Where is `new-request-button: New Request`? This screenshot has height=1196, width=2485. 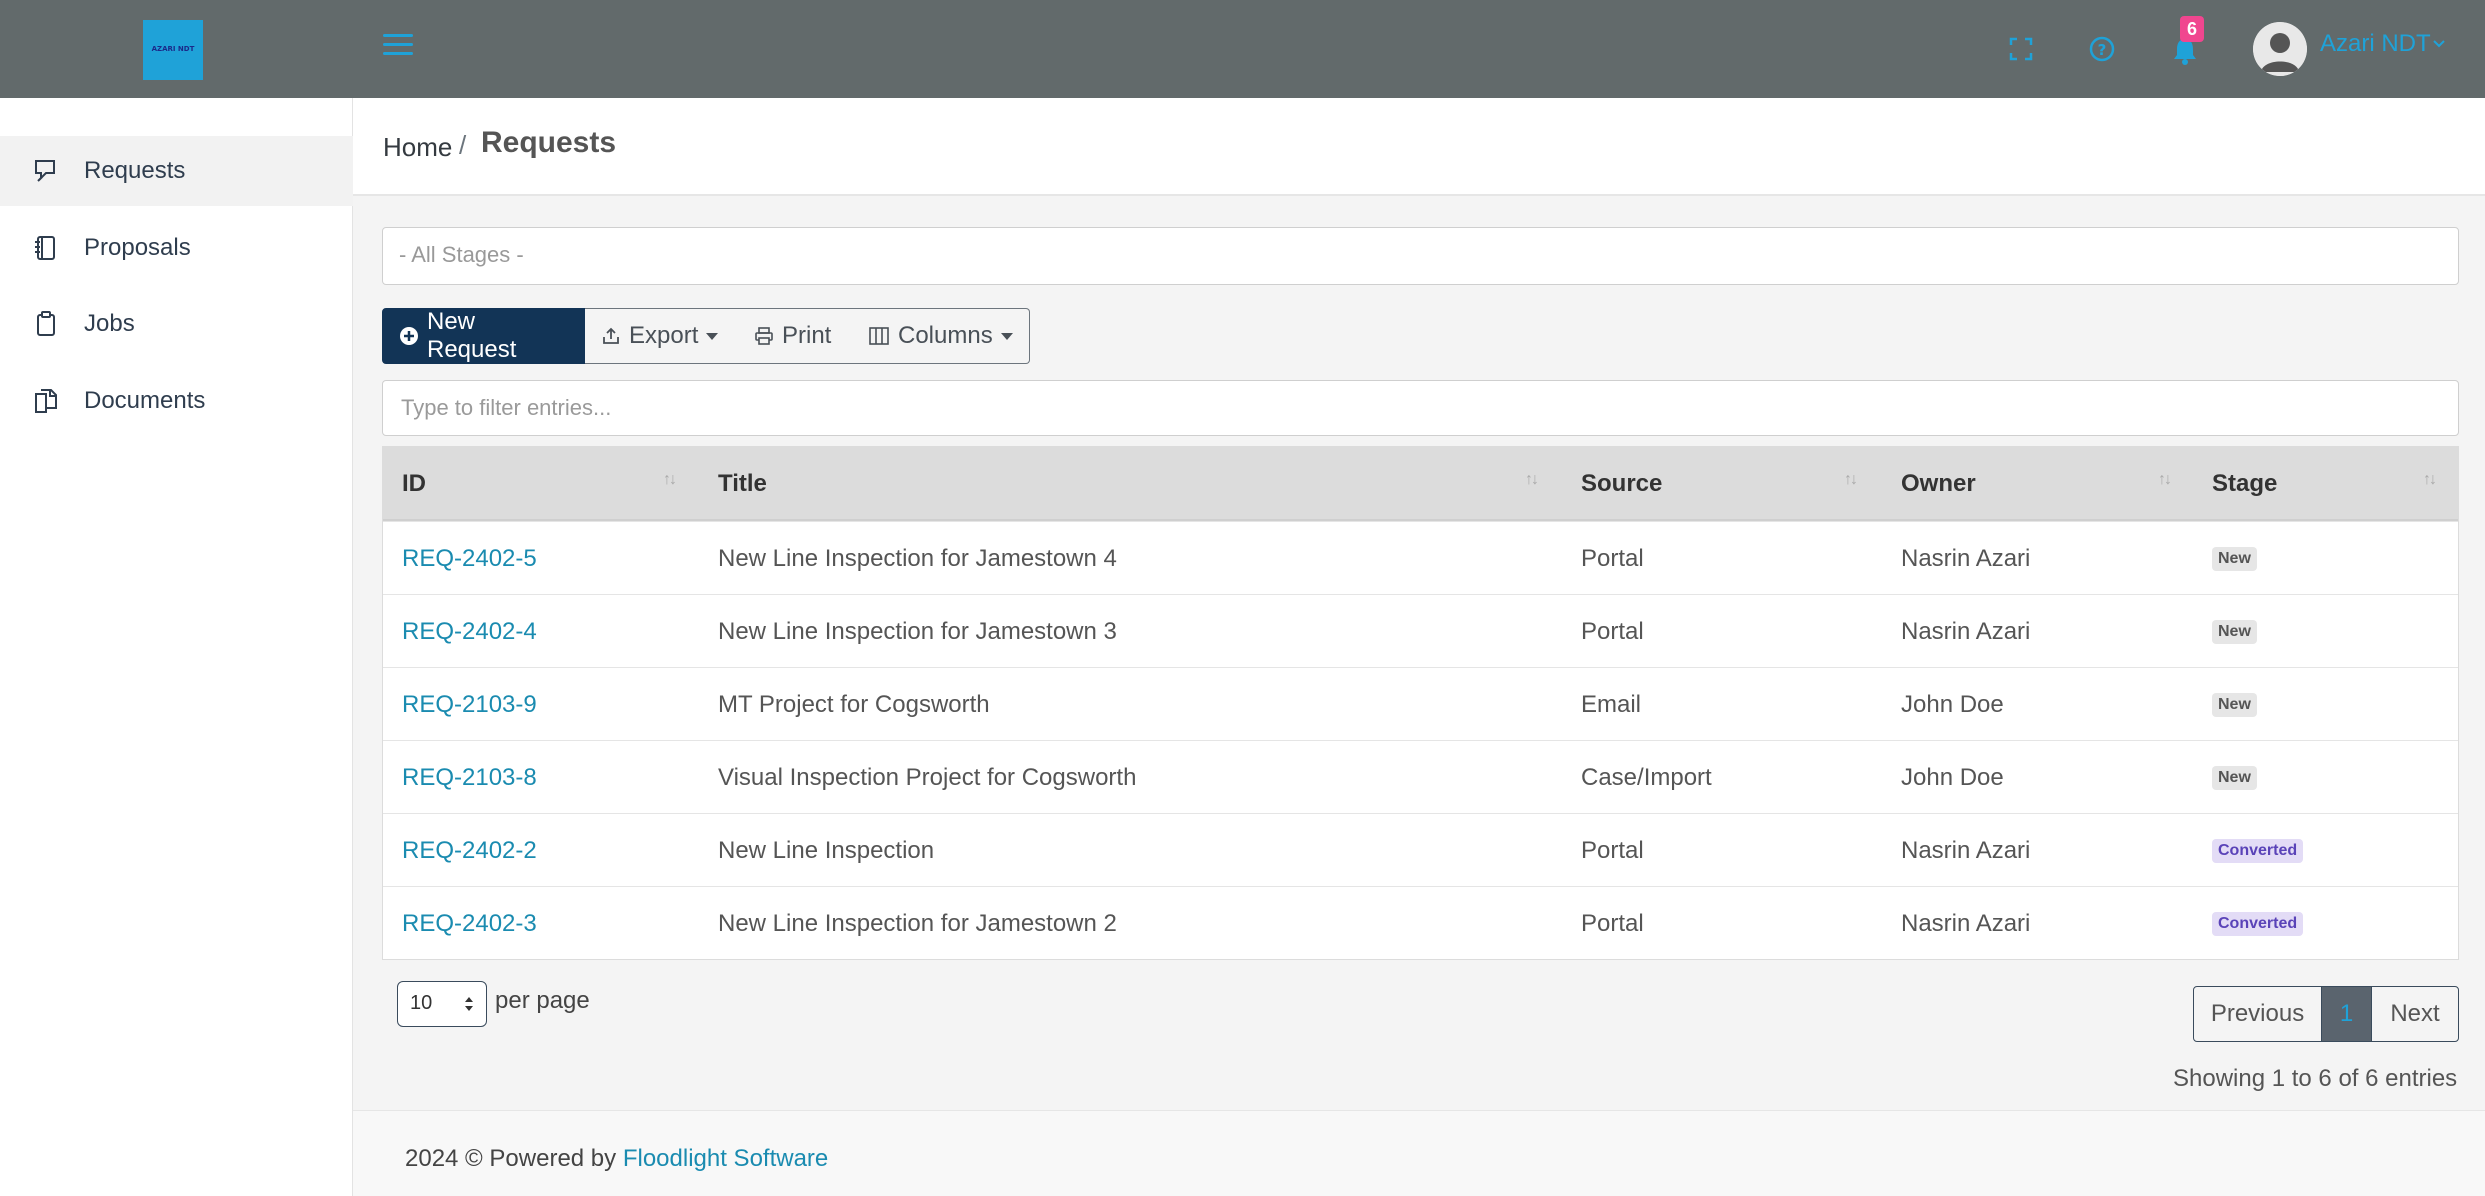
new-request-button: New Request is located at coordinates (484, 336).